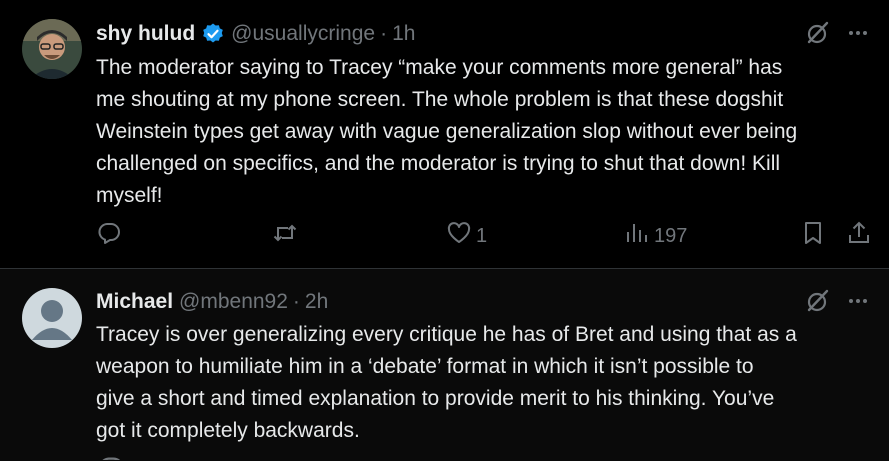  I want to click on tweet-header: shy hulud @usuallycringe · 1h, so click(255, 34).